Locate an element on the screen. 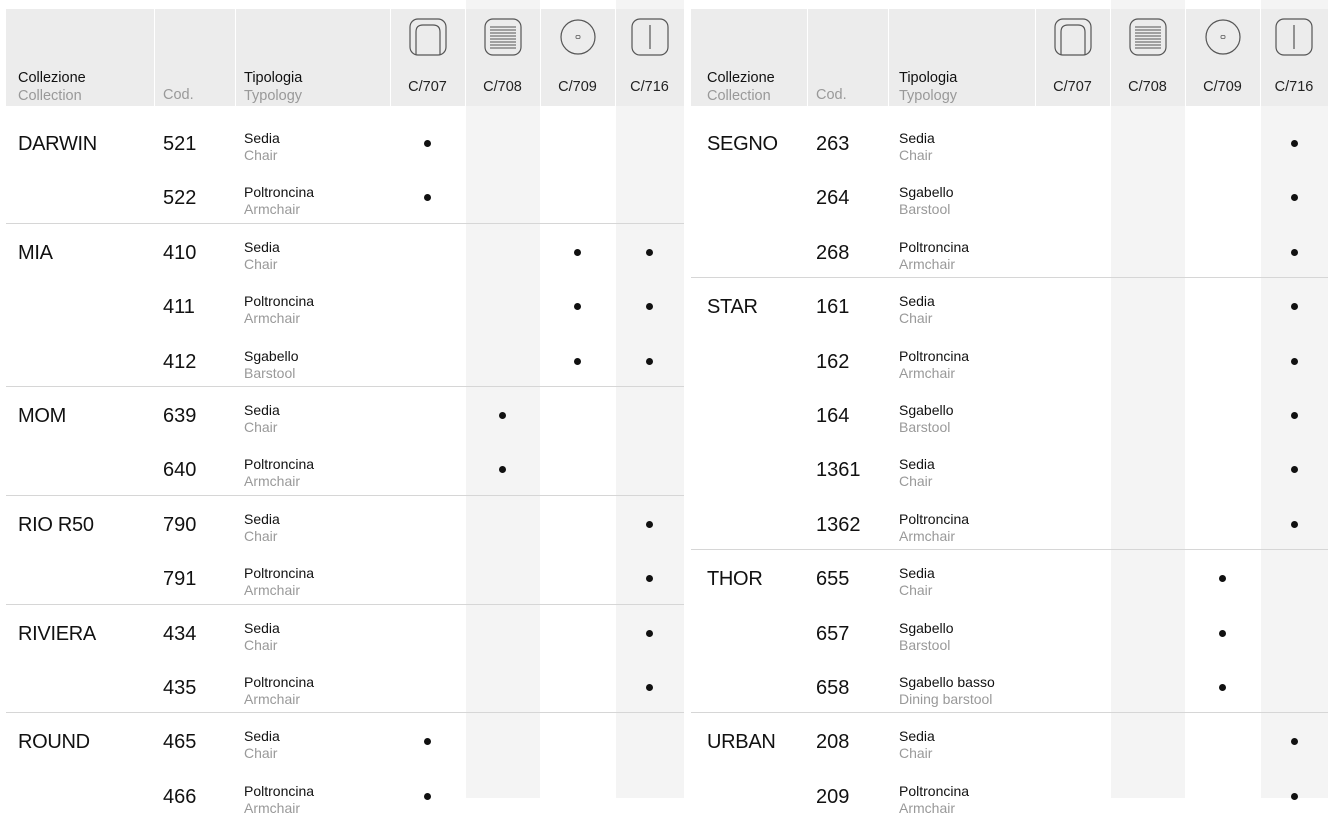  product-code: 657 is located at coordinates (833, 633).